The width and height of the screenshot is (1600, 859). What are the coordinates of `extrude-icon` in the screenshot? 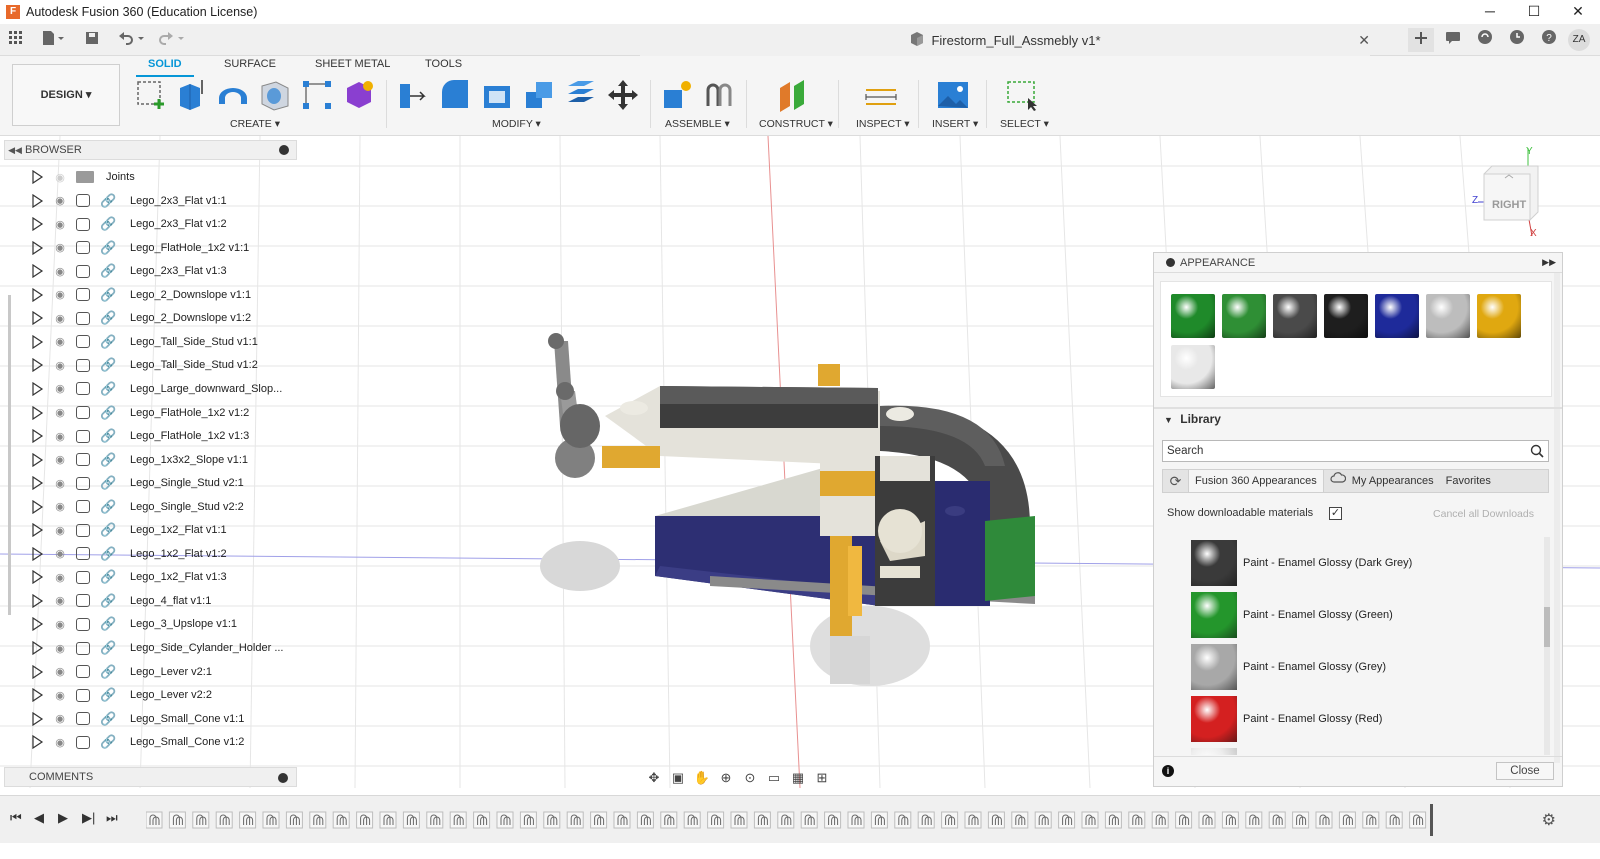 It's located at (191, 95).